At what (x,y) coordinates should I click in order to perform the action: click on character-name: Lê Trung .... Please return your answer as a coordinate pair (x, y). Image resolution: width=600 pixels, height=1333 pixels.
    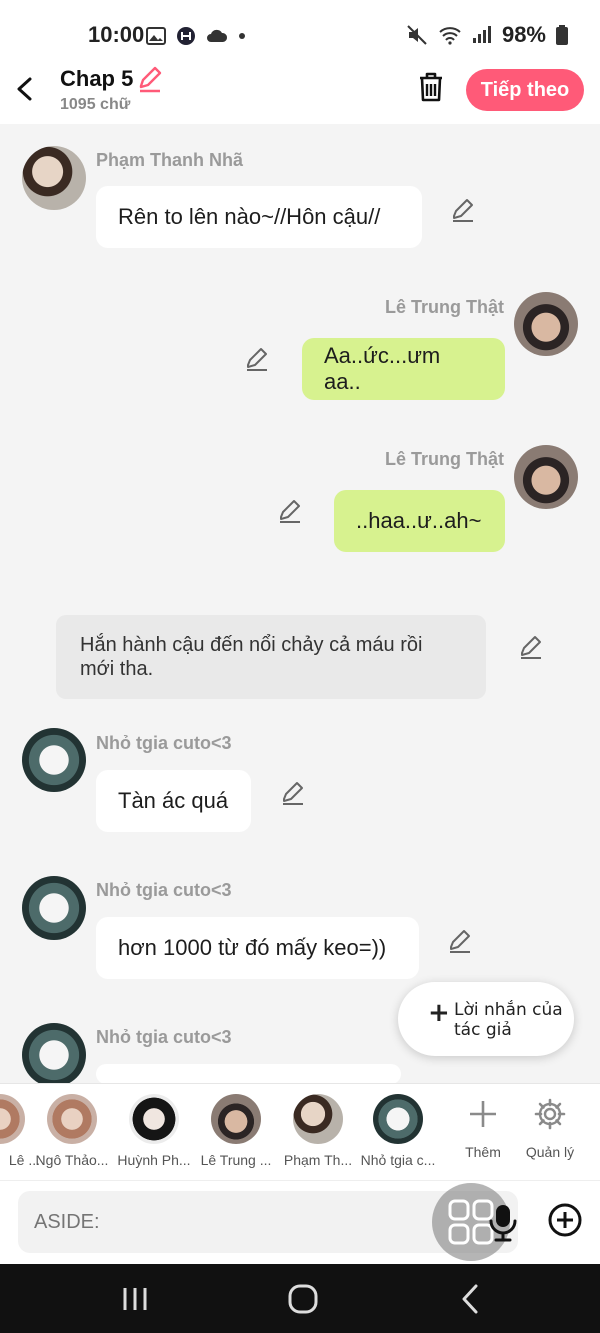
    Looking at the image, I should click on (236, 1160).